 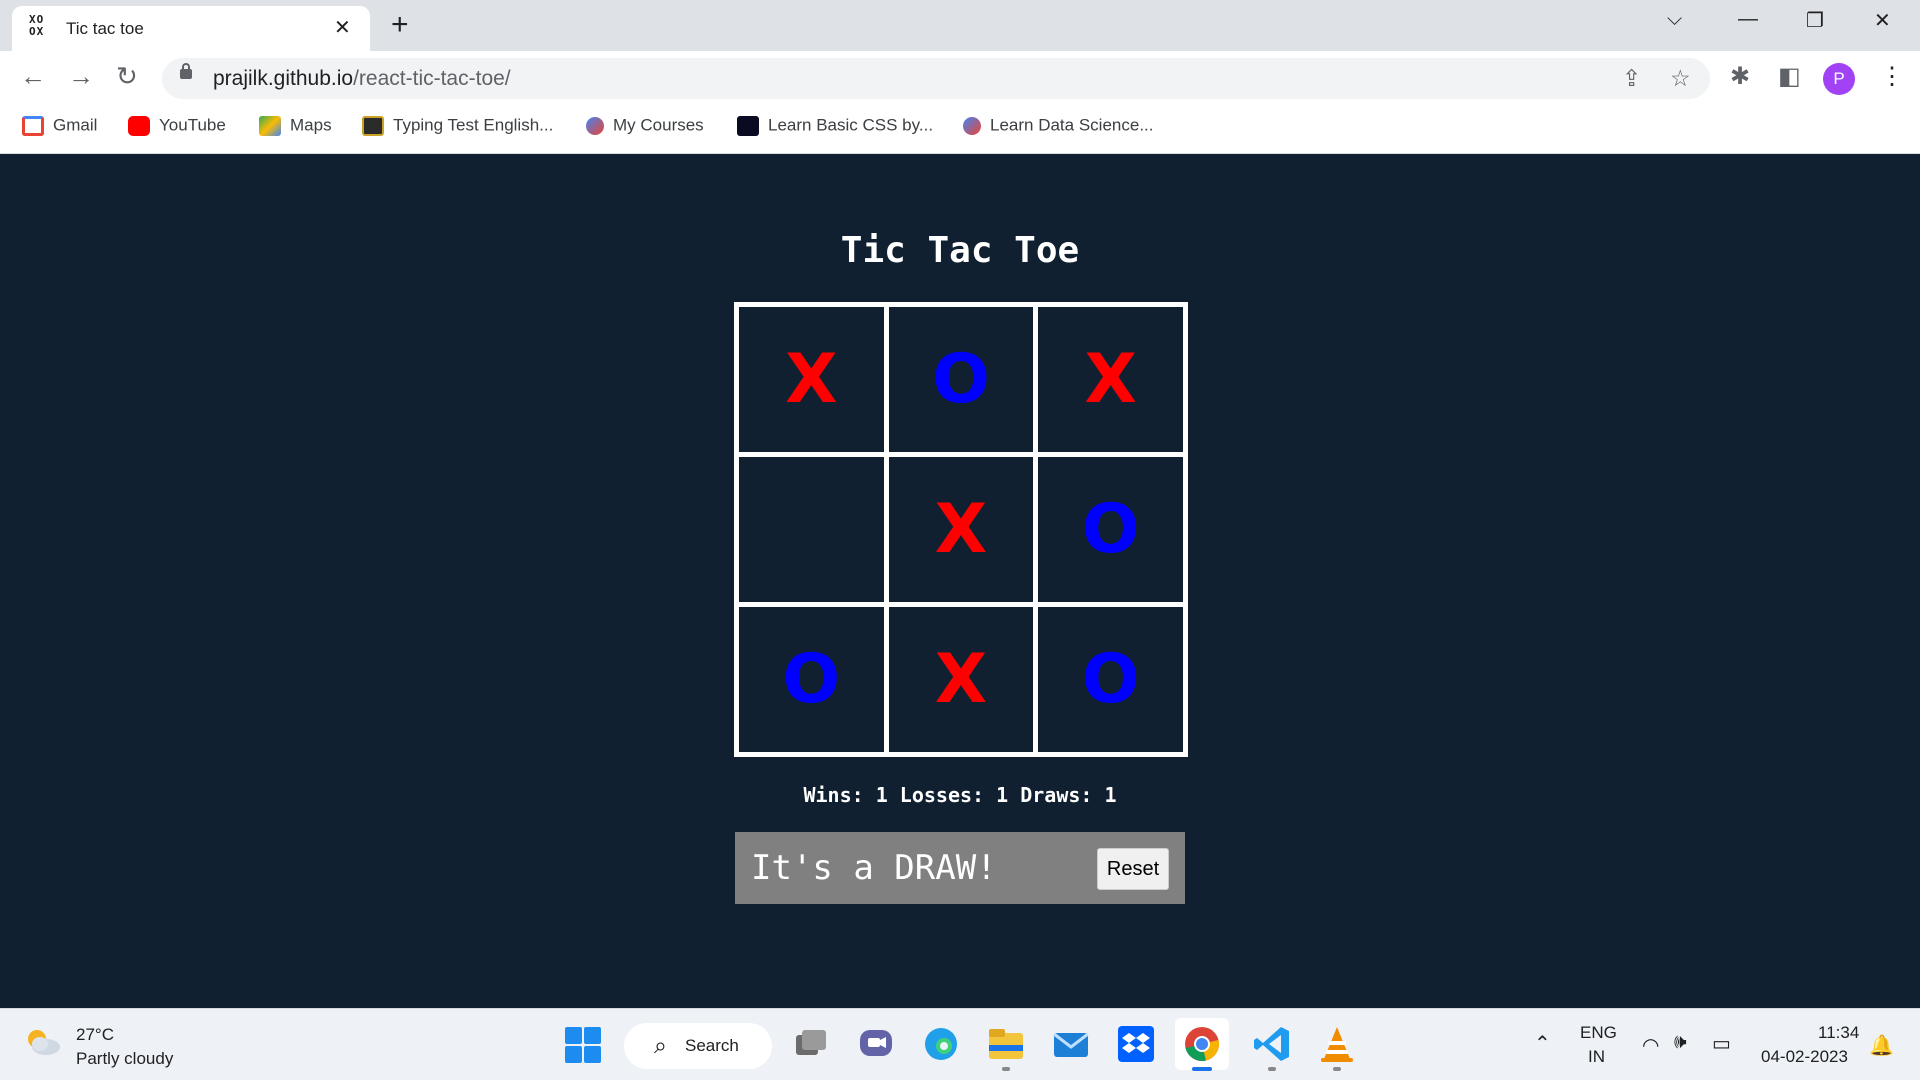 I want to click on share-icon: ⇪, so click(x=1631, y=78).